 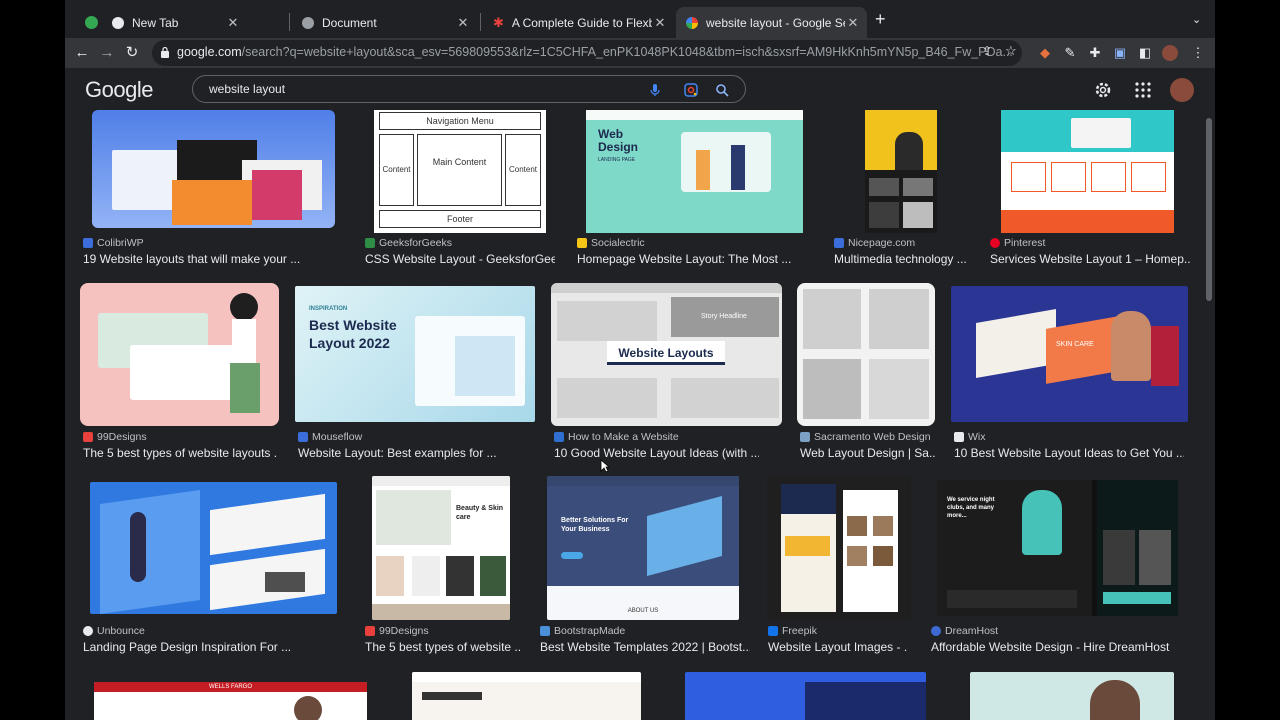 I want to click on tab-google-search: website layout - Google Search ✕, so click(x=771, y=22).